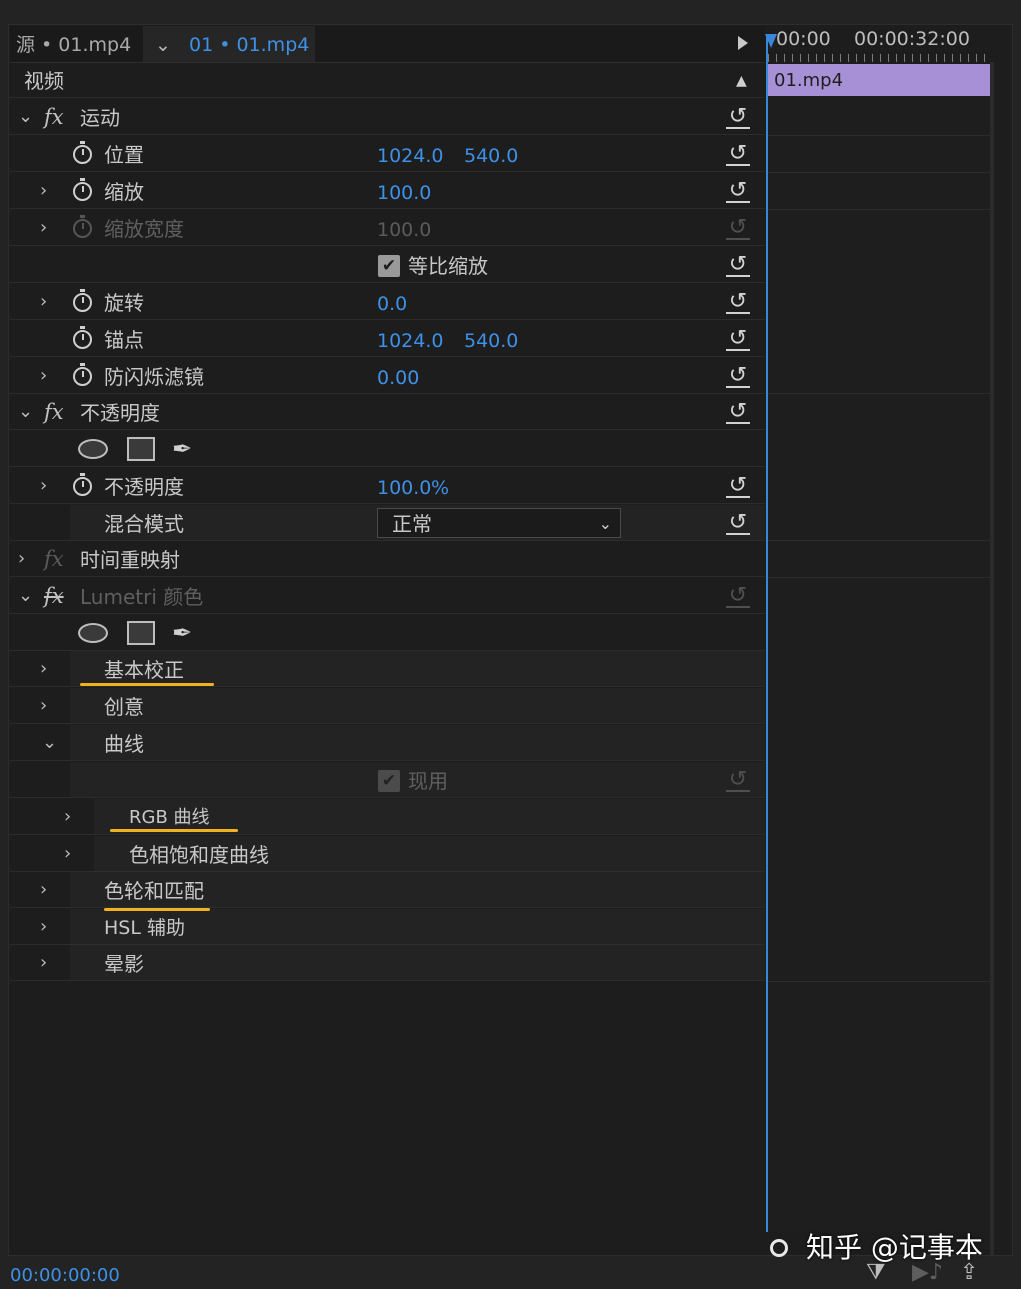  What do you see at coordinates (404, 230) in the screenshot?
I see `scale-width-value: 100.0` at bounding box center [404, 230].